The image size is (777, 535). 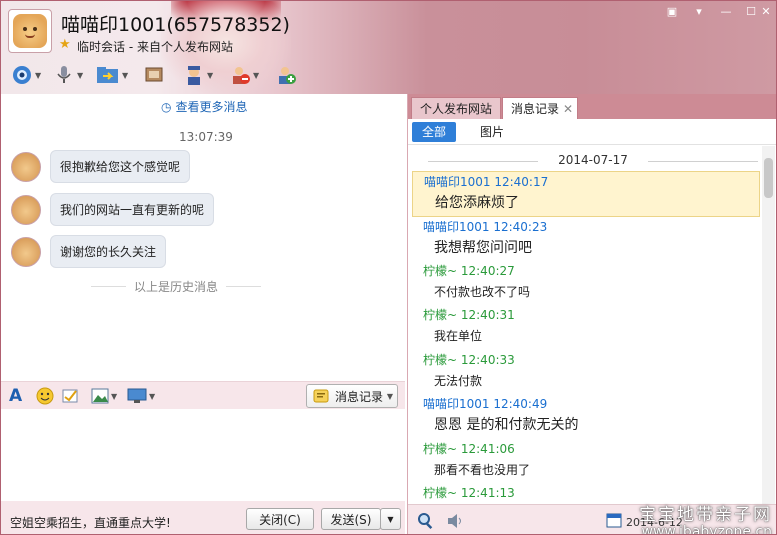 I want to click on send-options-button: ▼, so click(x=390, y=519).